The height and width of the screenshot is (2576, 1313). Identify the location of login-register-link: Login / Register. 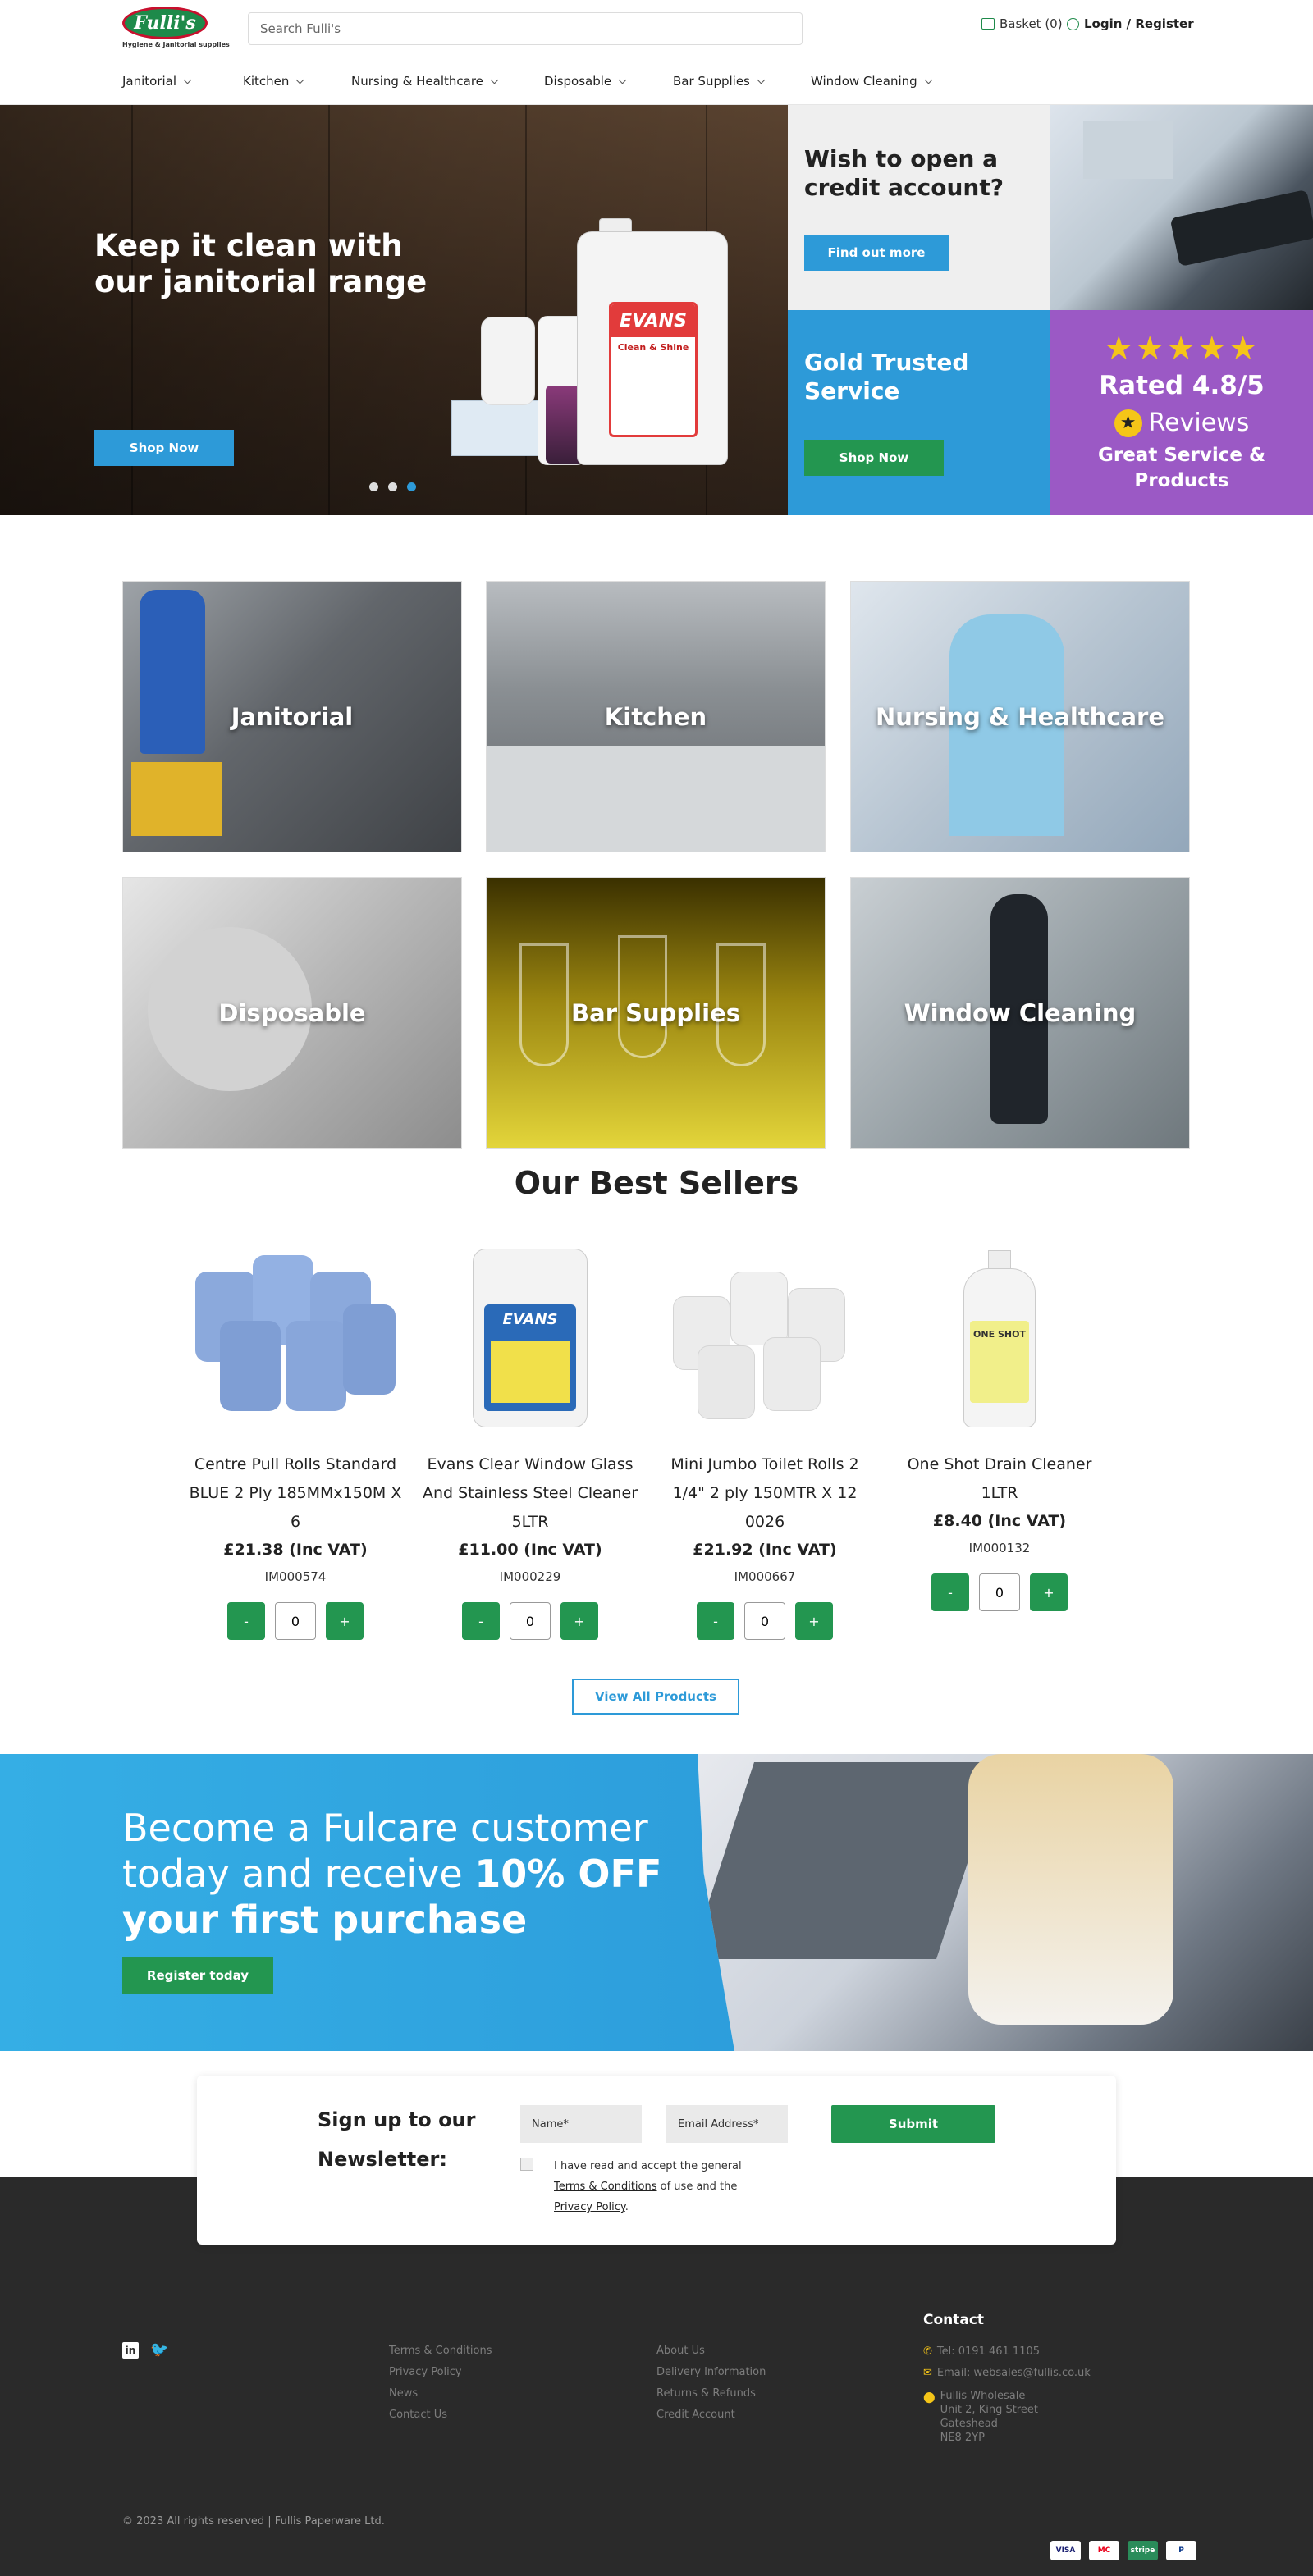
(1130, 24).